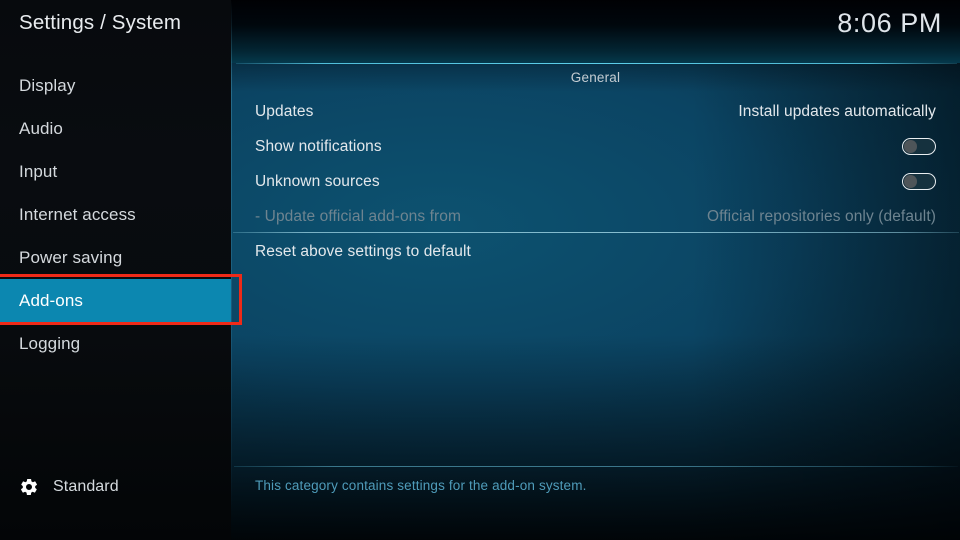 This screenshot has width=960, height=540. I want to click on clock: 8:06 PM, so click(889, 23).